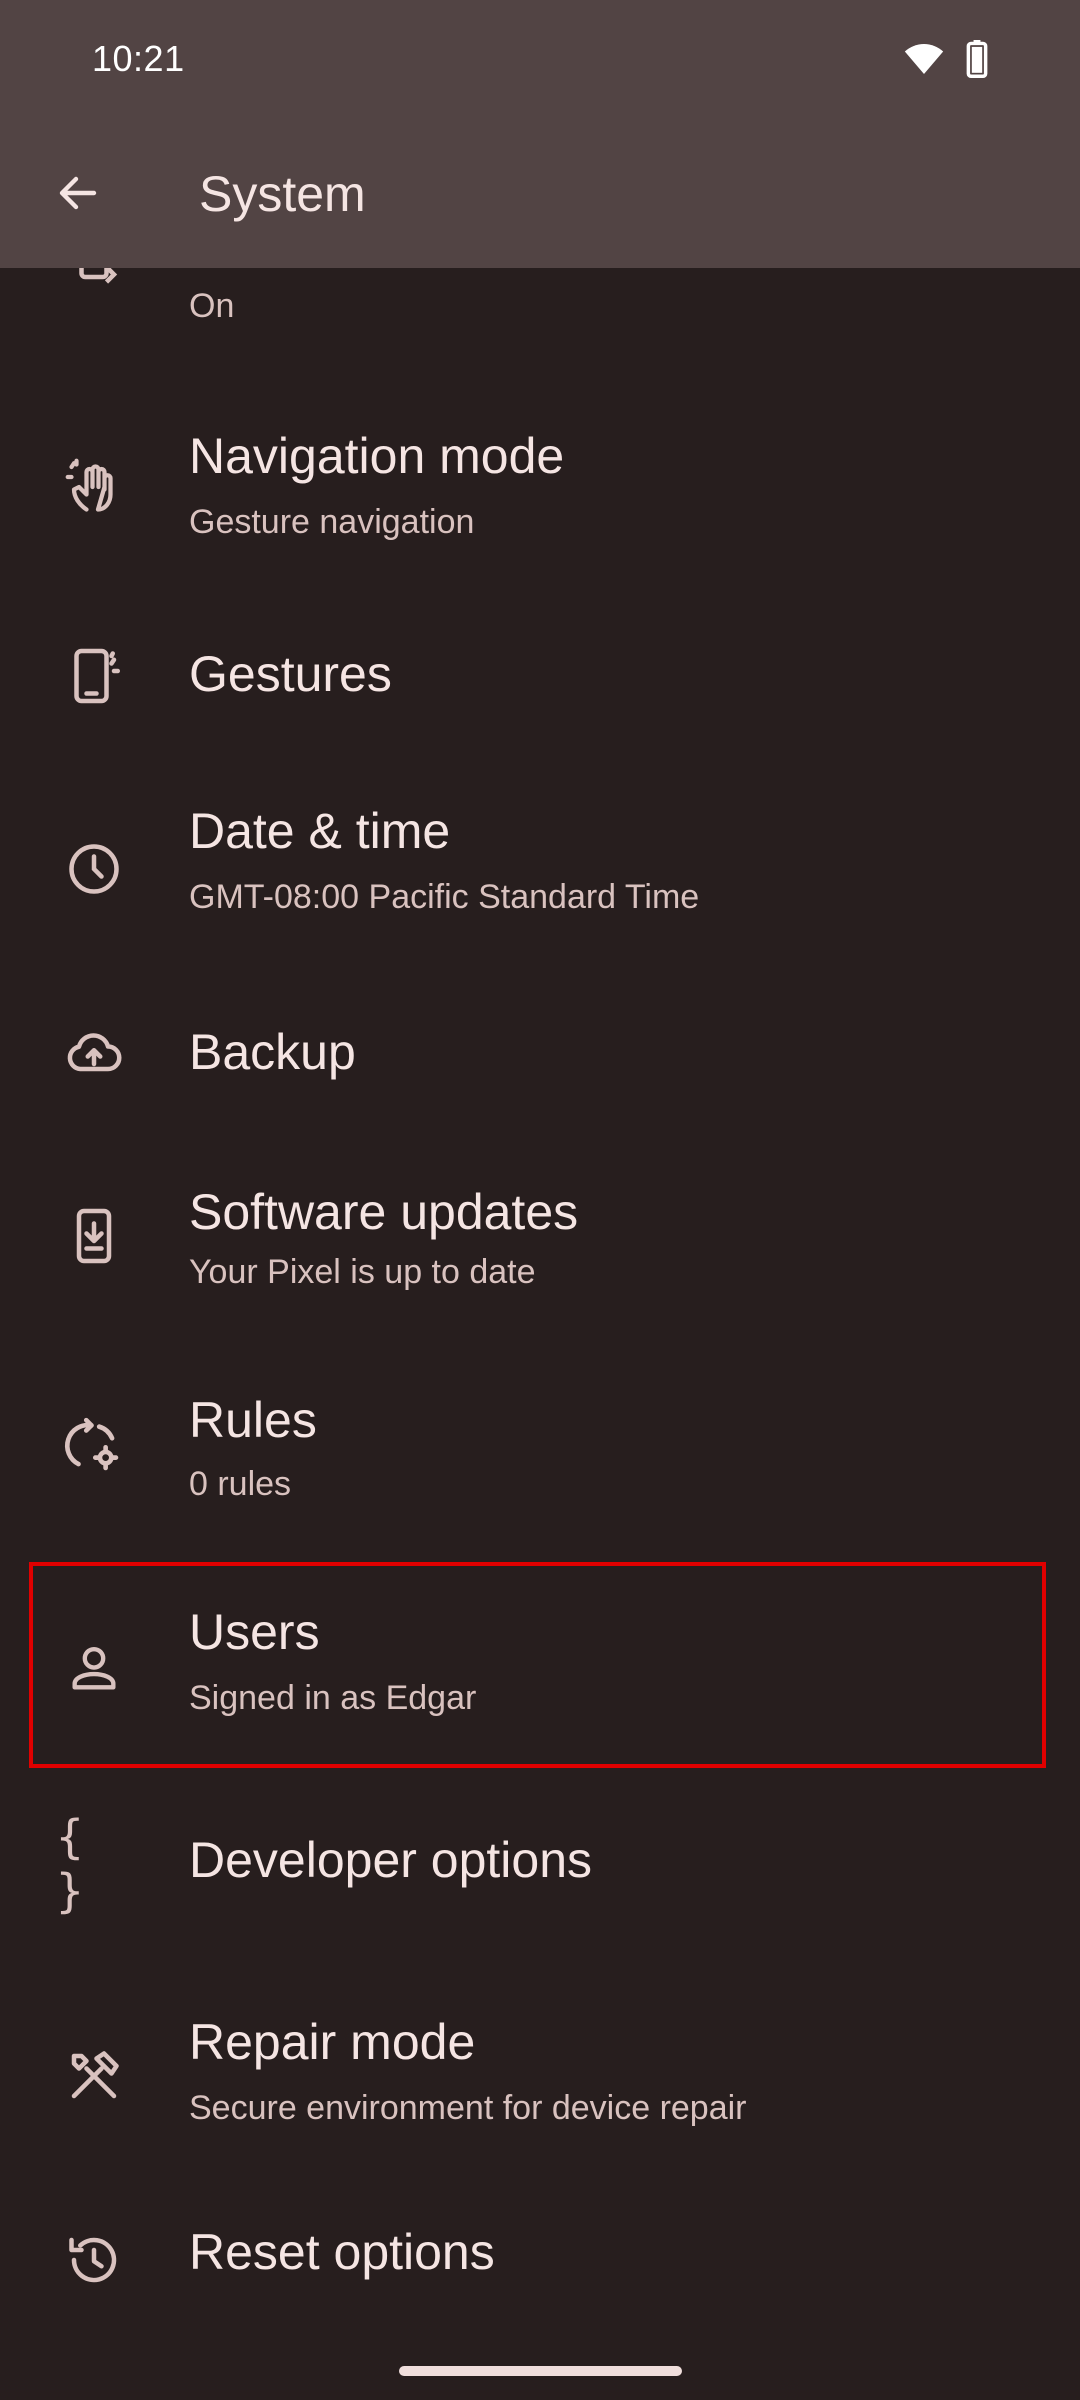 Image resolution: width=1080 pixels, height=2400 pixels. What do you see at coordinates (74, 1864) in the screenshot?
I see `code-braces-icon: { }` at bounding box center [74, 1864].